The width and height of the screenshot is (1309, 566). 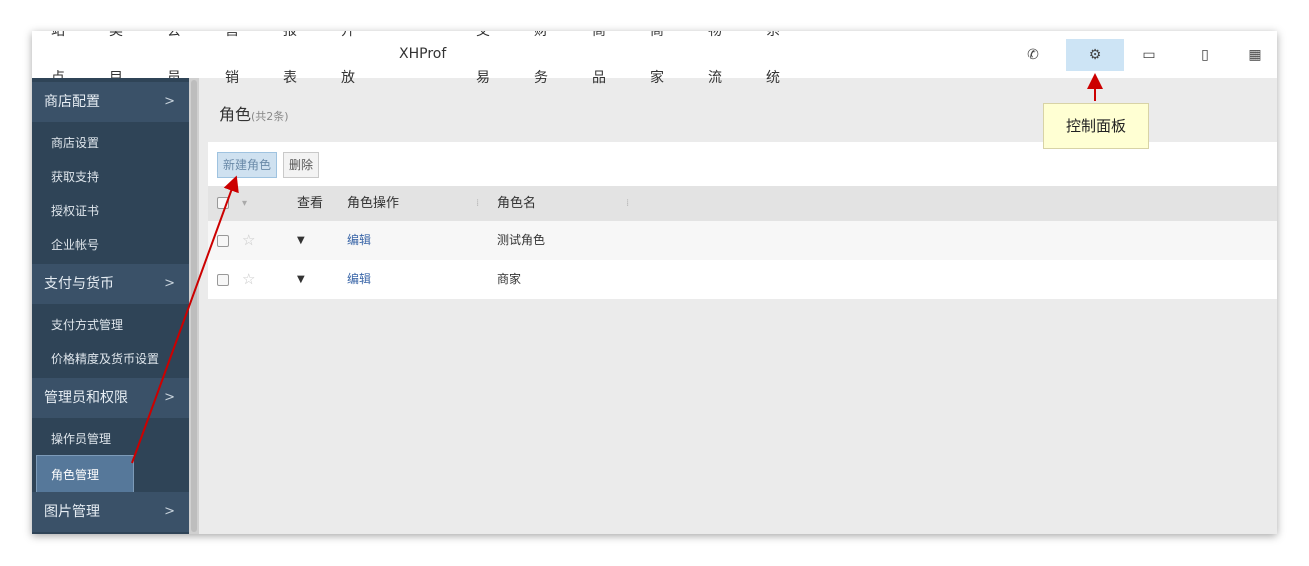 I want to click on arrow-to-new-role, so click(x=185, y=319).